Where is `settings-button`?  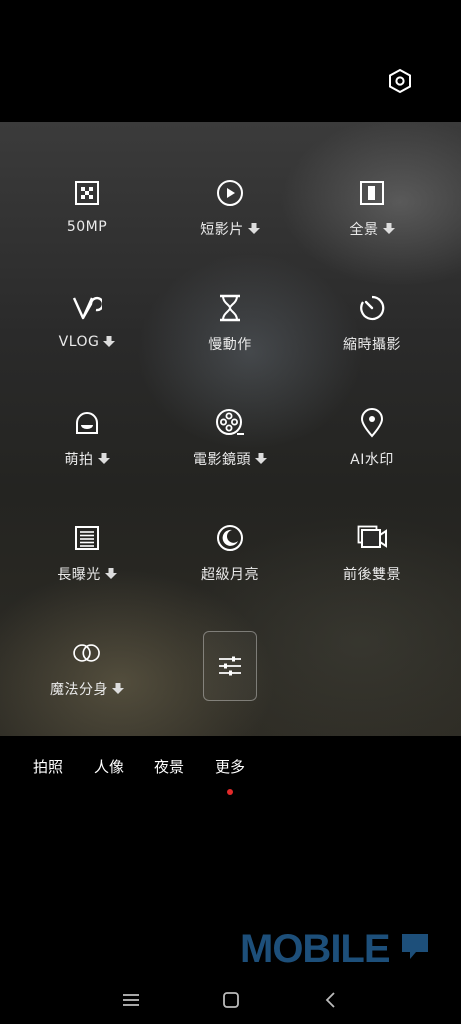
settings-button is located at coordinates (400, 81).